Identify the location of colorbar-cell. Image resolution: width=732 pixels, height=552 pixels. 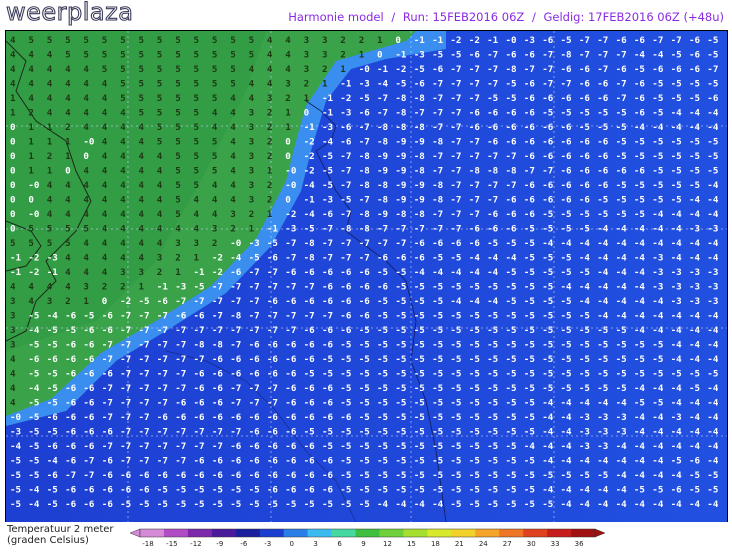
(487, 533).